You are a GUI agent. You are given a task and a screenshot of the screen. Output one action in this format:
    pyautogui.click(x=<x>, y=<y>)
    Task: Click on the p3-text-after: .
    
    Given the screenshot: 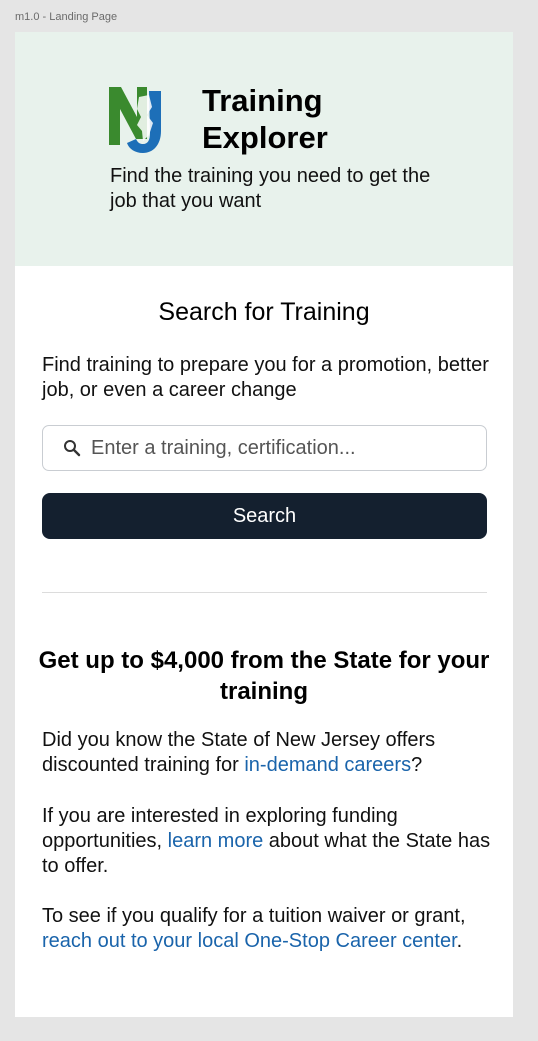 What is the action you would take?
    pyautogui.click(x=459, y=941)
    